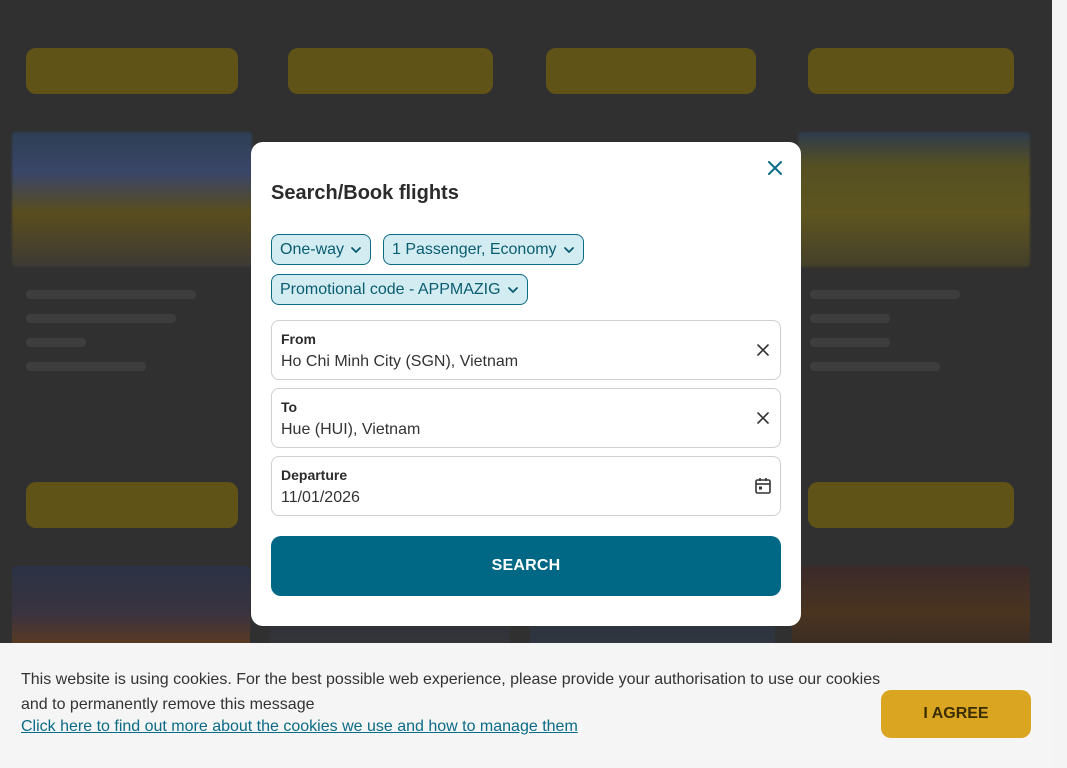 This screenshot has height=768, width=1067. Describe the element at coordinates (314, 475) in the screenshot. I see `departure-label: Departure` at that location.